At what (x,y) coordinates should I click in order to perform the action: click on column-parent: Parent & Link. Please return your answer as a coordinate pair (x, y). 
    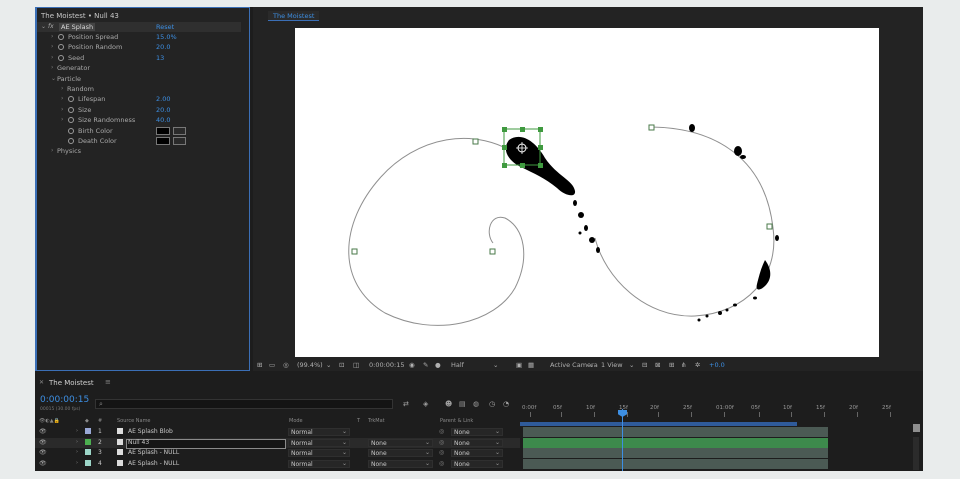
    Looking at the image, I should click on (456, 421).